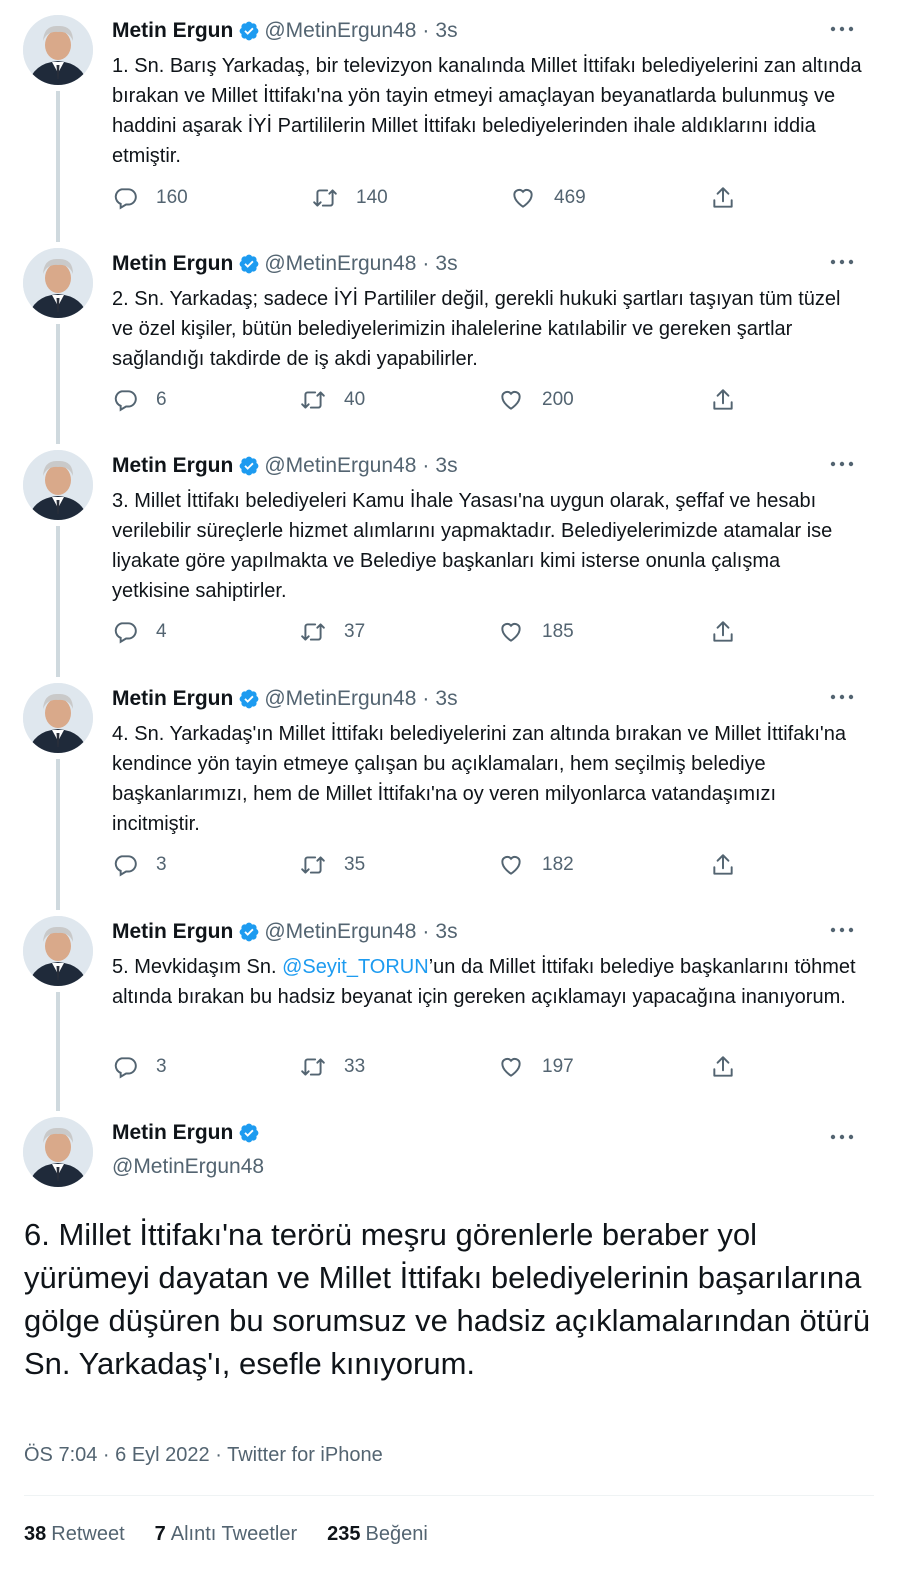 This screenshot has width=898, height=1596. I want to click on retweet-button: 40, so click(332, 400).